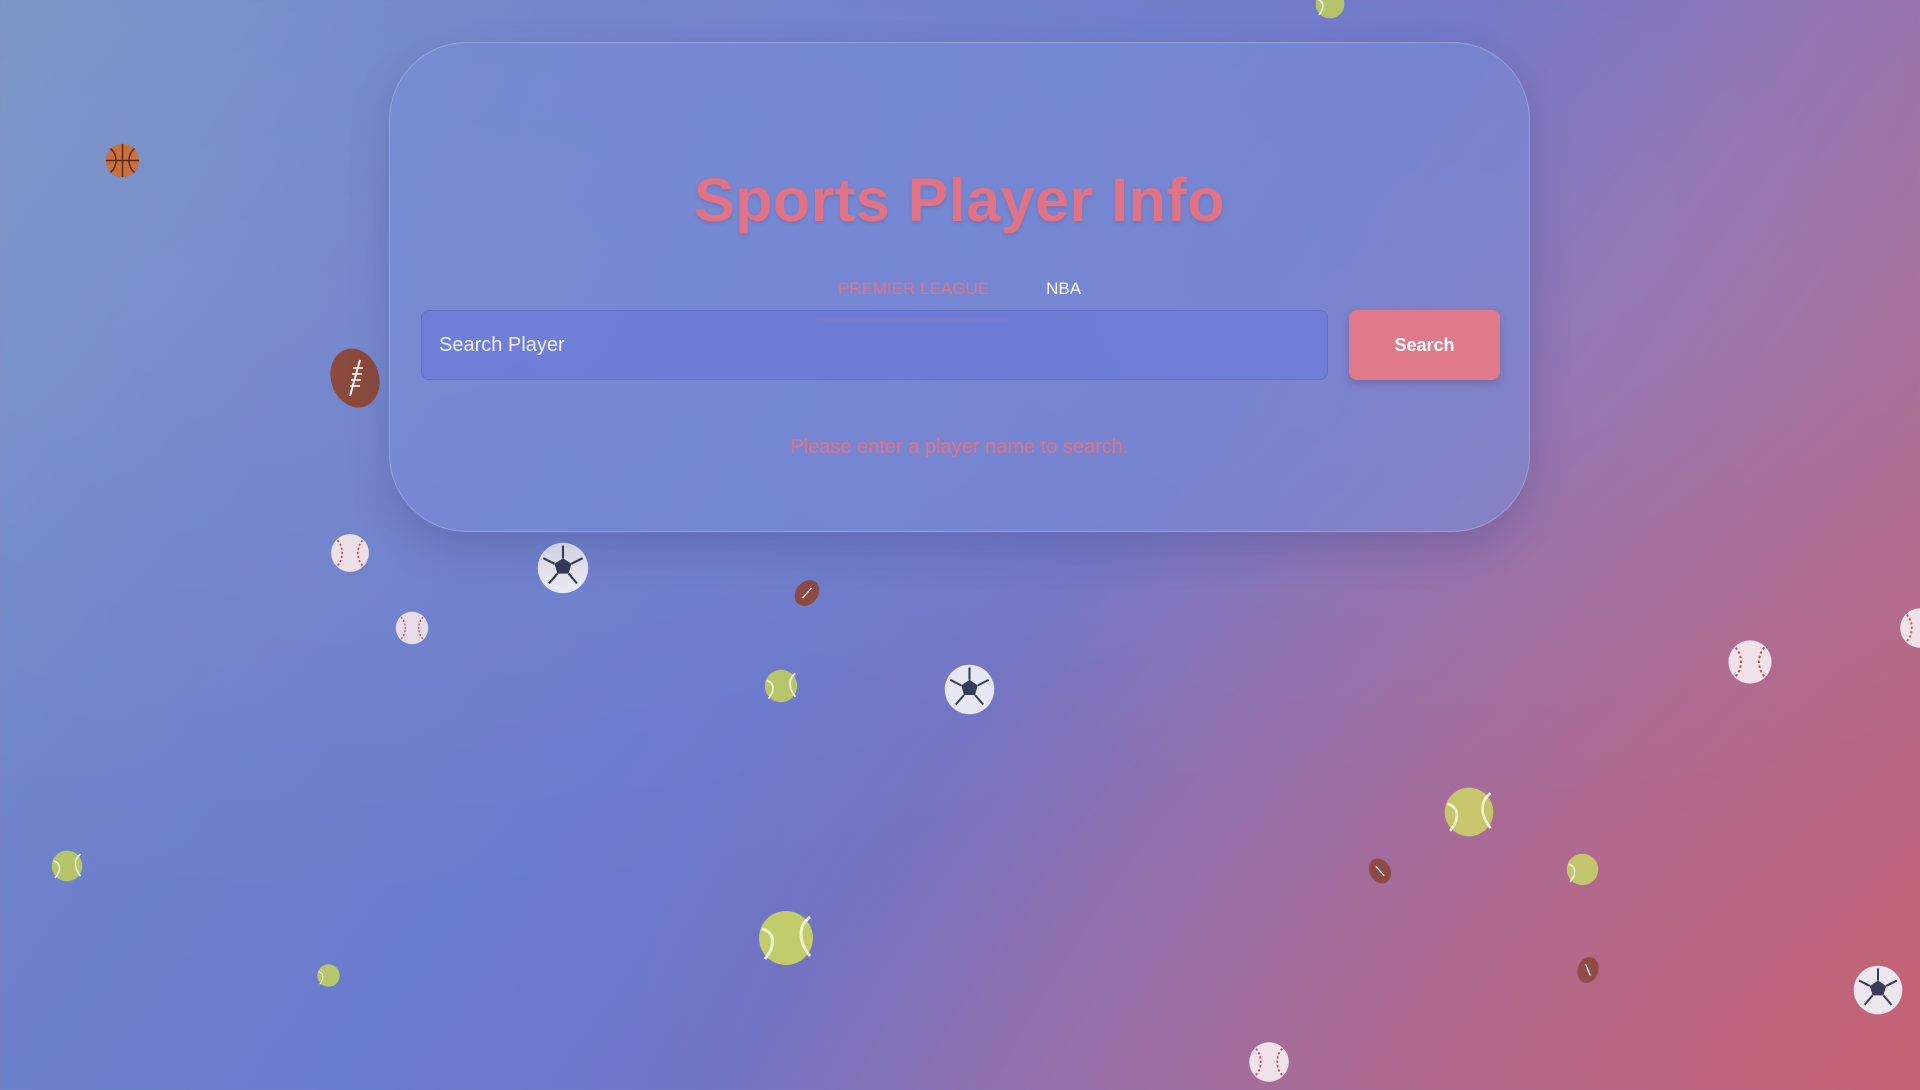 The width and height of the screenshot is (1920, 1090). What do you see at coordinates (959, 447) in the screenshot?
I see `status-message: Please enter a player name to search.` at bounding box center [959, 447].